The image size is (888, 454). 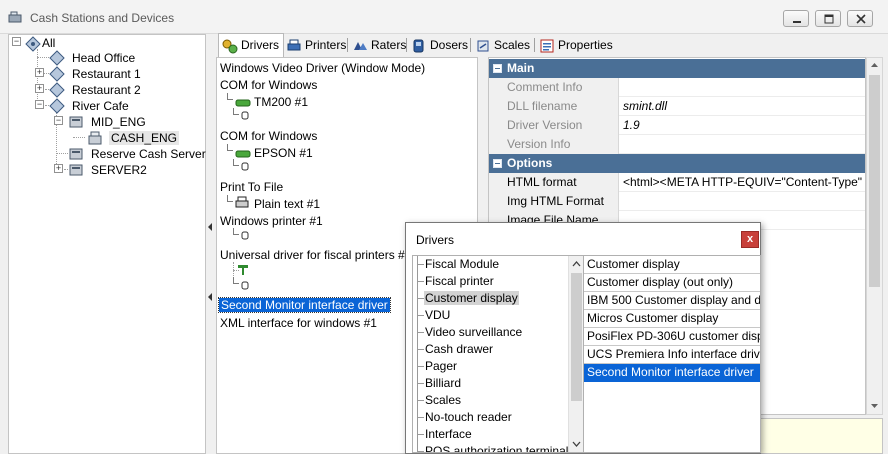 I want to click on driver-item: Print To File, so click(x=251, y=187).